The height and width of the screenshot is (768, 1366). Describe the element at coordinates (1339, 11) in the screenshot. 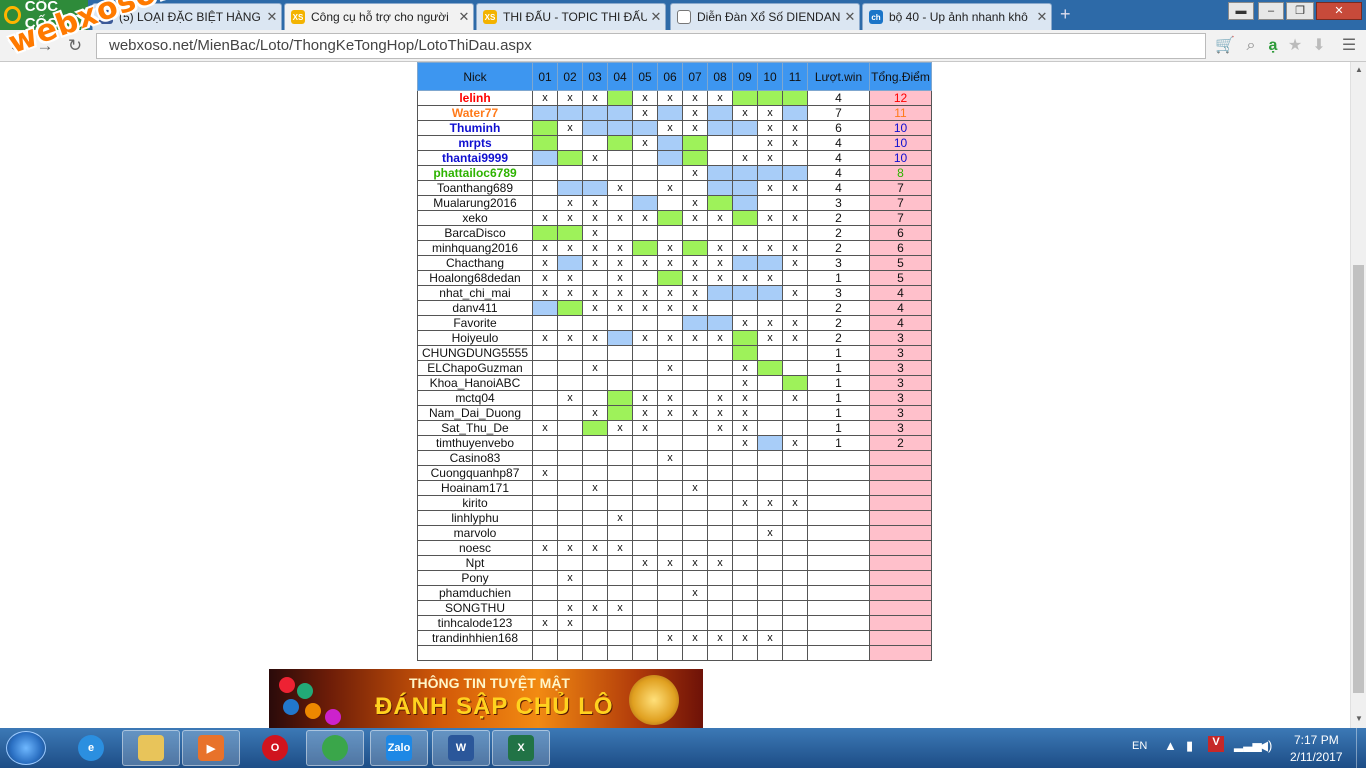

I see `close-window-button: ✕` at that location.